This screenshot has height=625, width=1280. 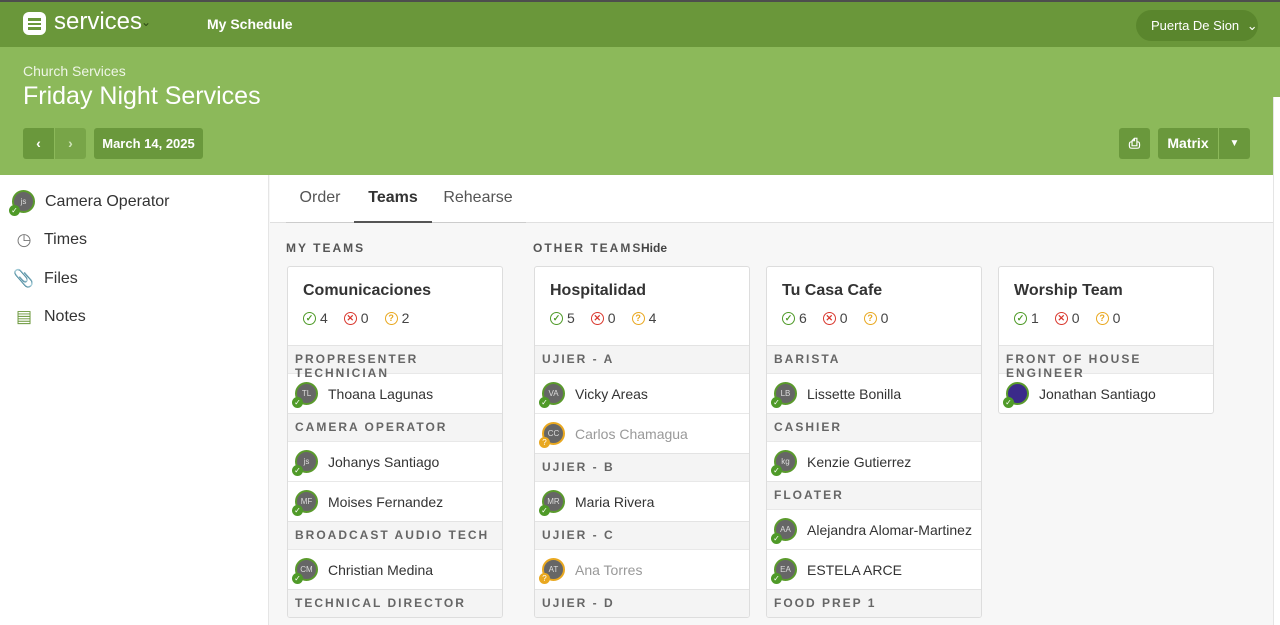 I want to click on member-name: Alejandra Alomar-Martinez, so click(x=889, y=529).